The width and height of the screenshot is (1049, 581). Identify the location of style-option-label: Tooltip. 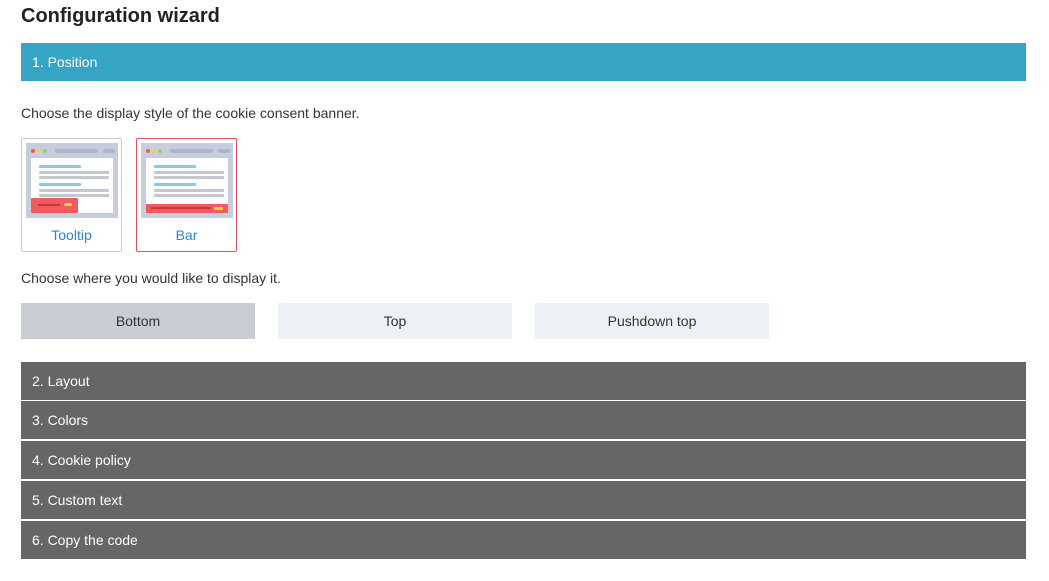
(71, 235).